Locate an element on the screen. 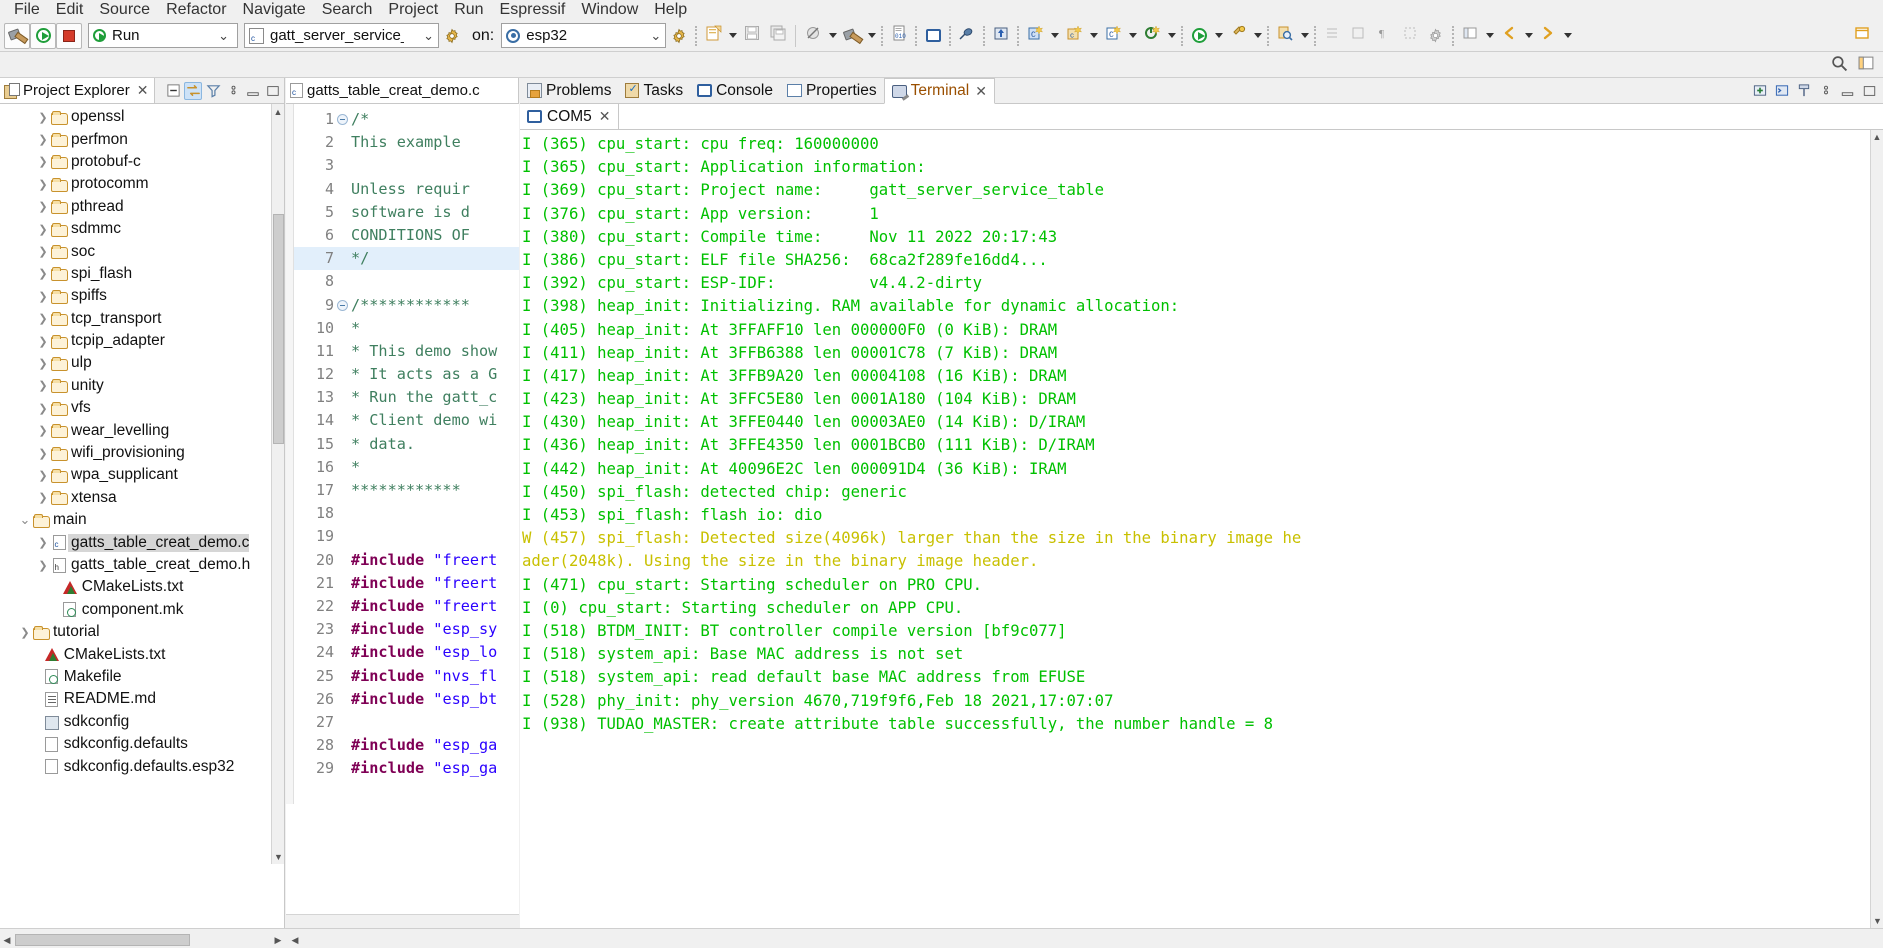 This screenshot has width=1883, height=948. save-all-button is located at coordinates (778, 36).